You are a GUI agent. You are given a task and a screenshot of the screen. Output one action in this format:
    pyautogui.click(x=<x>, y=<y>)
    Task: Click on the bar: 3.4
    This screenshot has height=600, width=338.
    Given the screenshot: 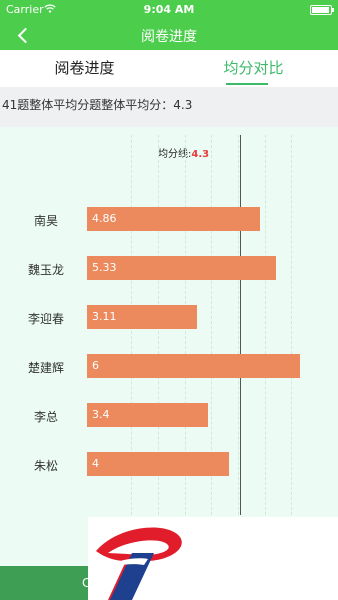 What is the action you would take?
    pyautogui.click(x=147, y=415)
    